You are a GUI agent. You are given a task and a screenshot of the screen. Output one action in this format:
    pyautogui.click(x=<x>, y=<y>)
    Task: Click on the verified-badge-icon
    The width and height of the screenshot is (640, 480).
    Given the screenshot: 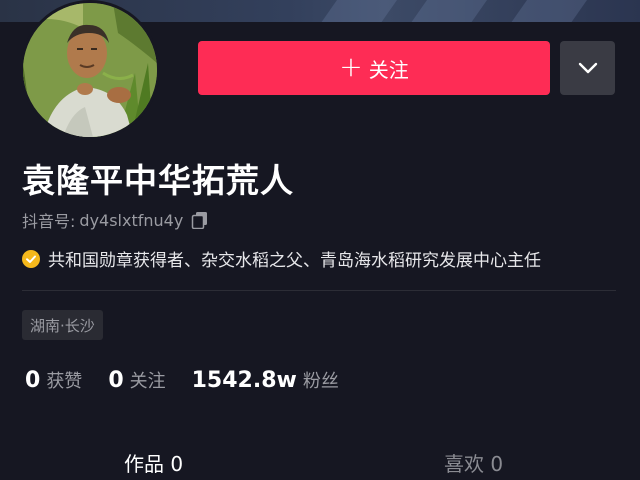 What is the action you would take?
    pyautogui.click(x=31, y=258)
    